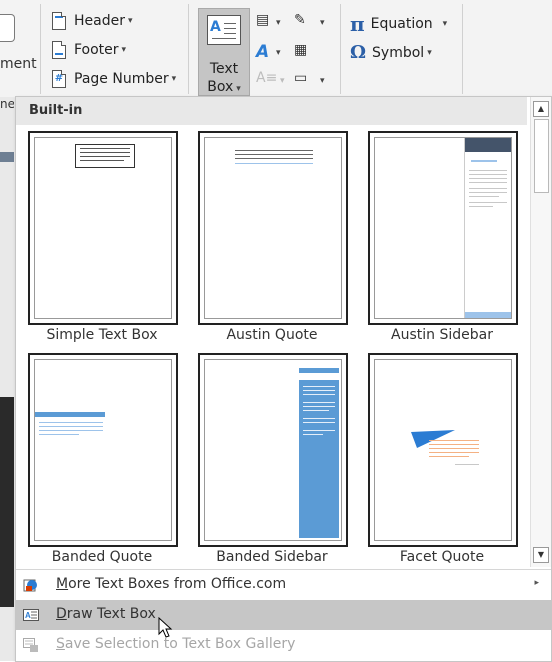 The width and height of the screenshot is (552, 662). What do you see at coordinates (7, 28) in the screenshot?
I see `partial-button-fragment` at bounding box center [7, 28].